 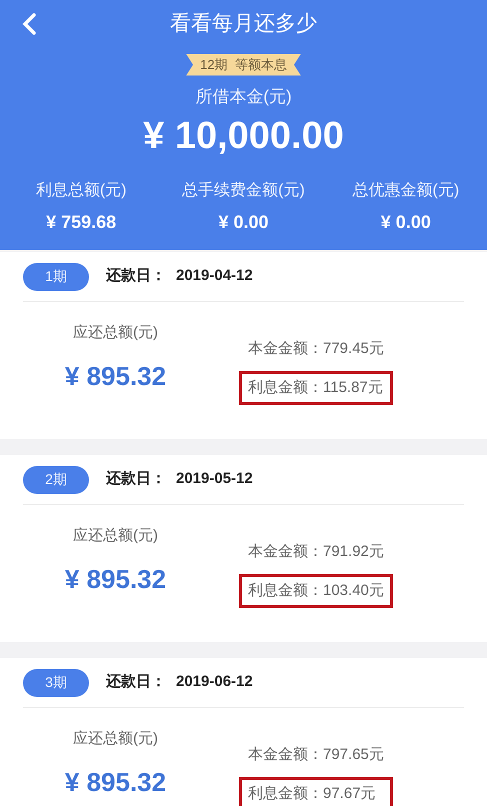 I want to click on due-date: 2019-04-12, so click(x=214, y=276).